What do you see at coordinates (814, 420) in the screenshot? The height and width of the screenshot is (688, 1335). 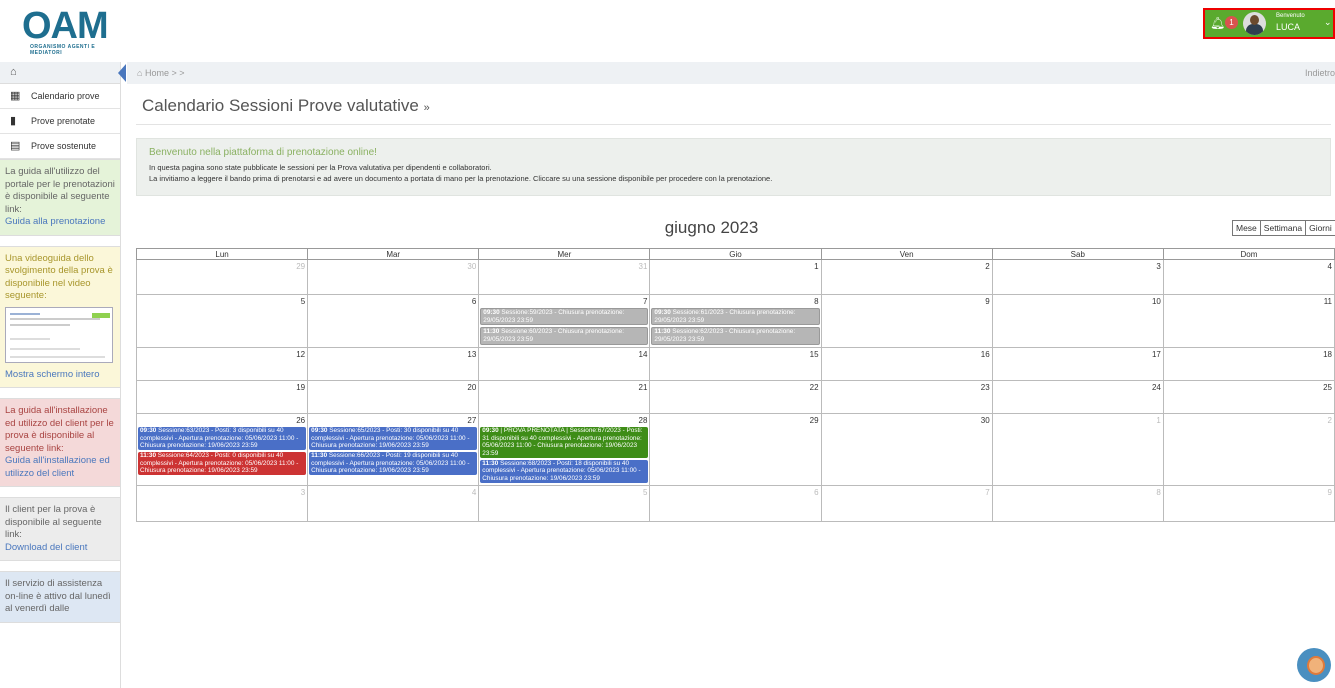 I see `day-number: 29` at bounding box center [814, 420].